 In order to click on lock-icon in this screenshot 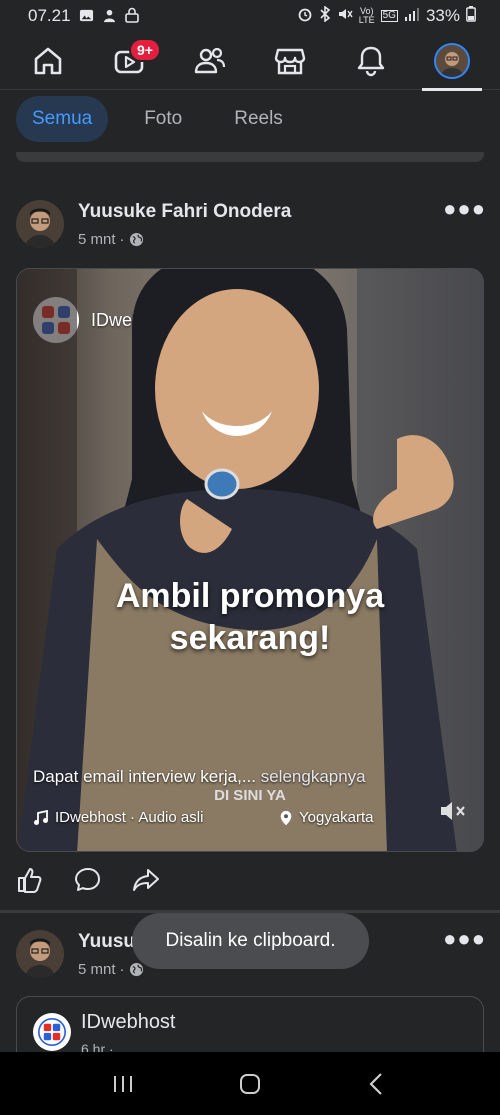, I will do `click(131, 16)`.